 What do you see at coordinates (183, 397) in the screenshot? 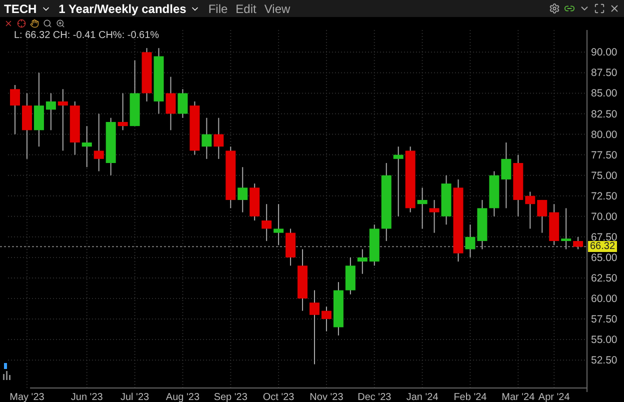
I see `x-axis-label: Aug '23` at bounding box center [183, 397].